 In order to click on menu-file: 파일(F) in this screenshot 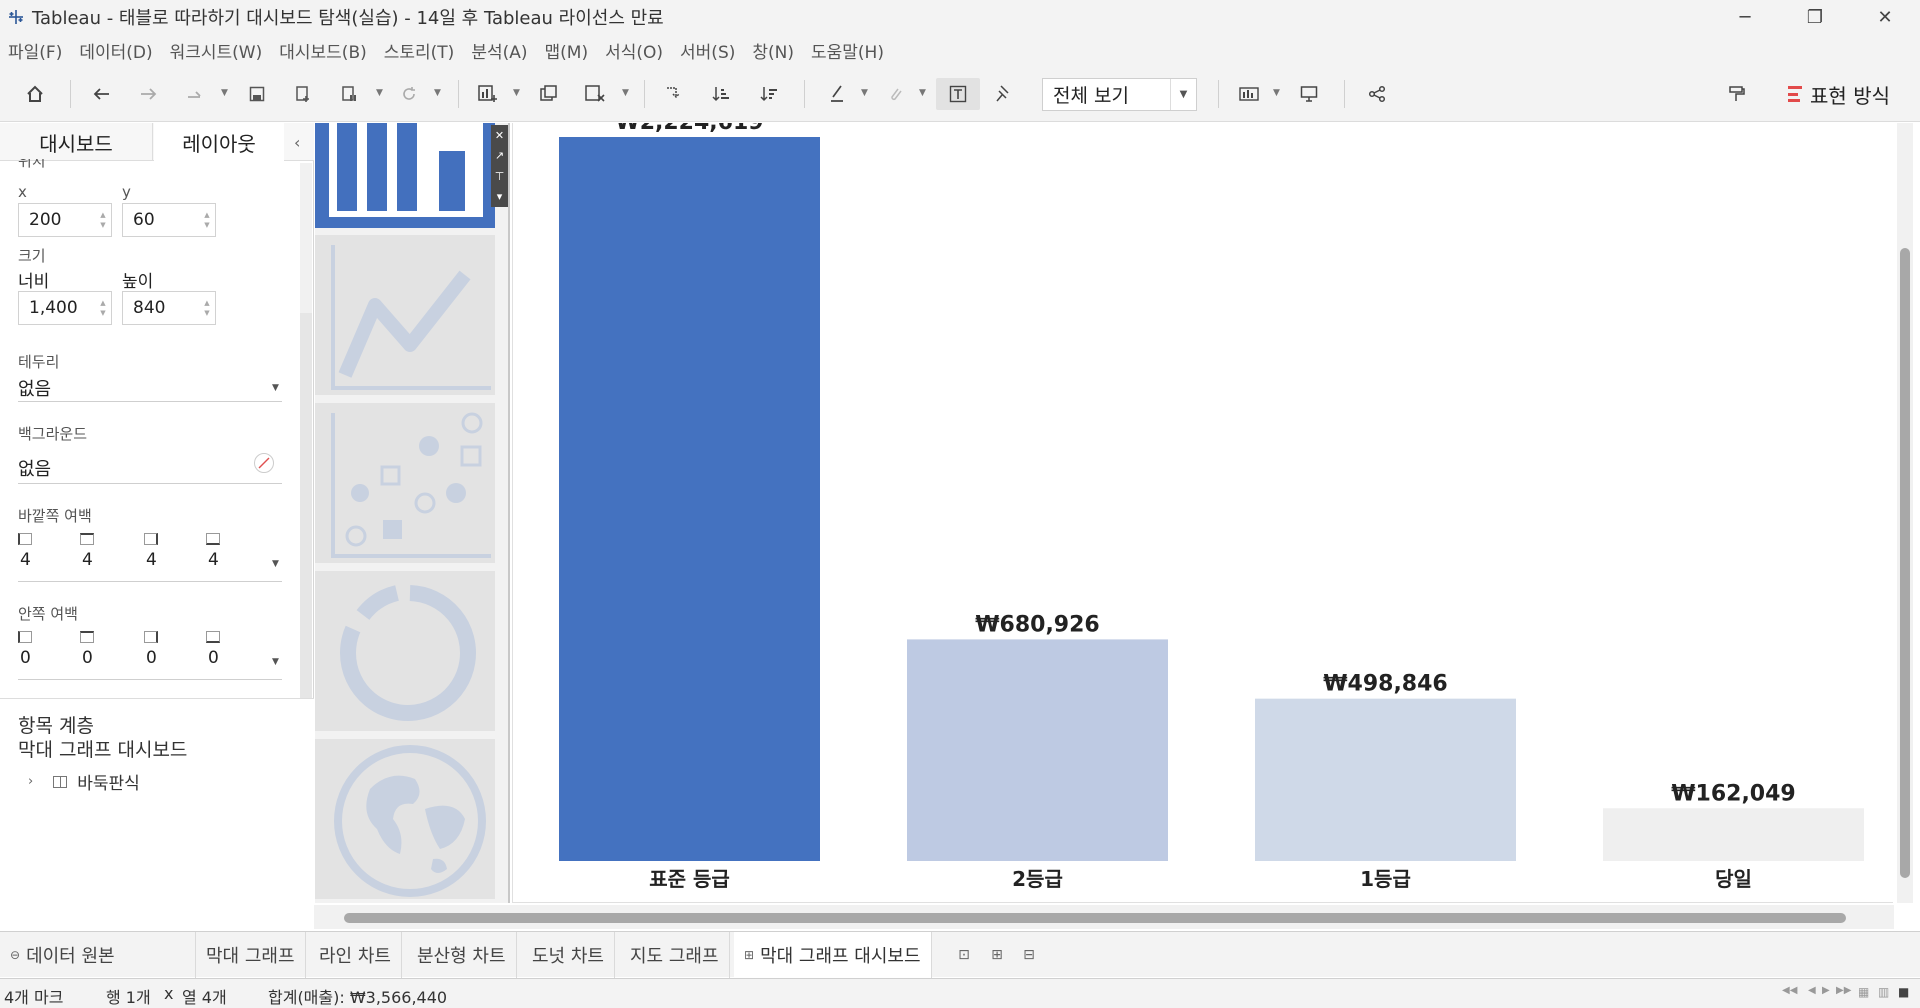, I will do `click(35, 50)`.